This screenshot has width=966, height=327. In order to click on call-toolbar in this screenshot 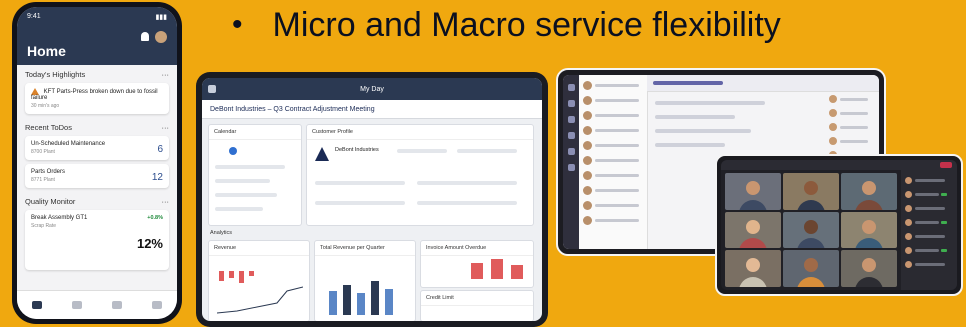, I will do `click(839, 165)`.